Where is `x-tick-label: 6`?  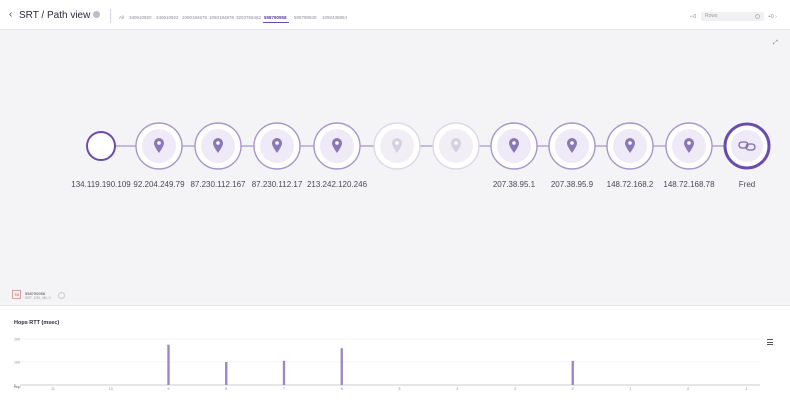 x-tick-label: 6 is located at coordinates (342, 389).